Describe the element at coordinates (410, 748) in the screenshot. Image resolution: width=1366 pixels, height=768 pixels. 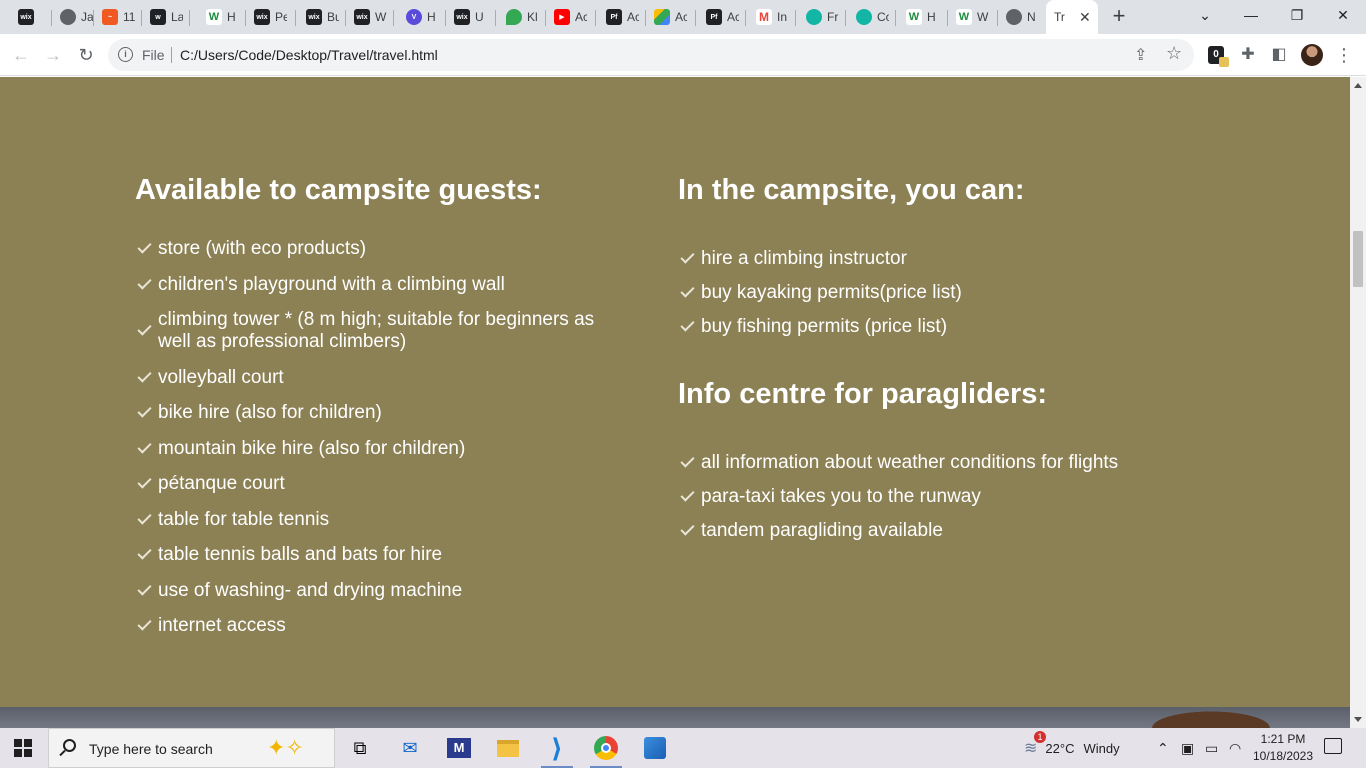
I see `mail-icon: ✉` at that location.